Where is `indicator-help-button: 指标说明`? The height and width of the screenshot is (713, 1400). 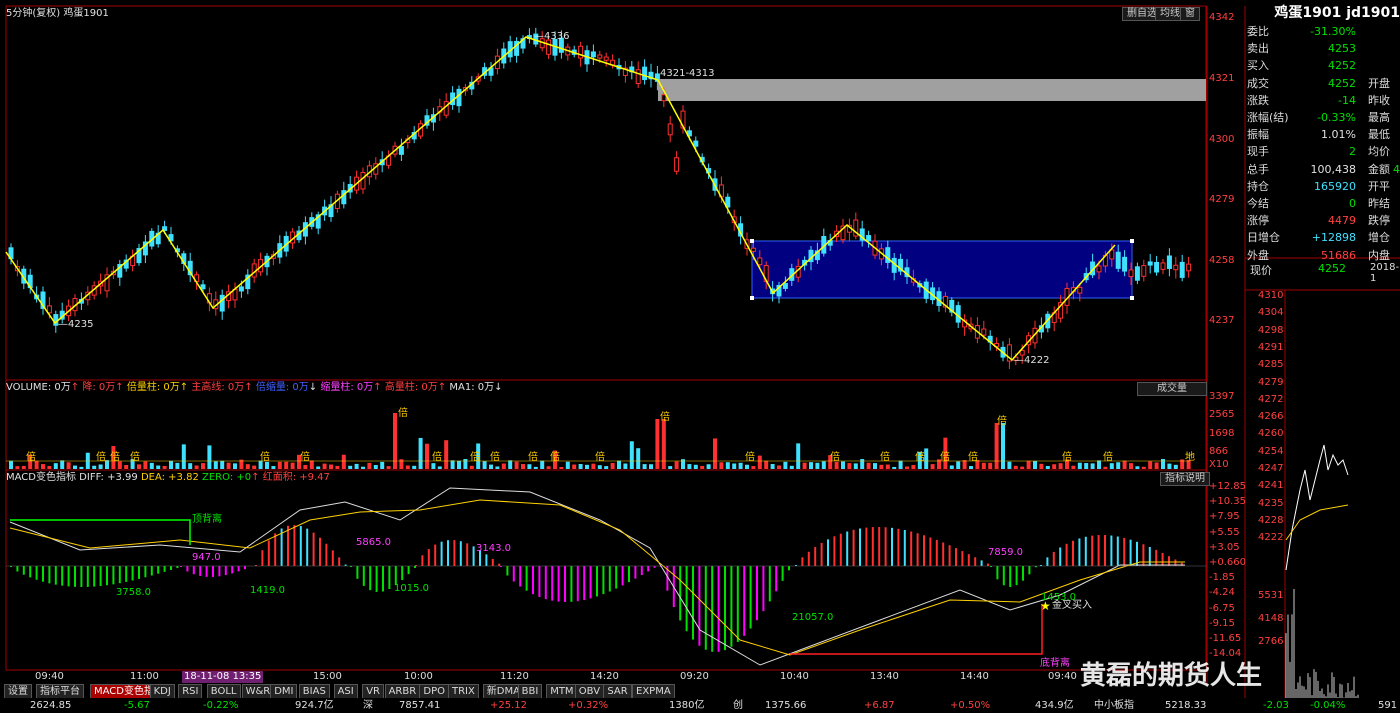 indicator-help-button: 指标说明 is located at coordinates (1185, 479).